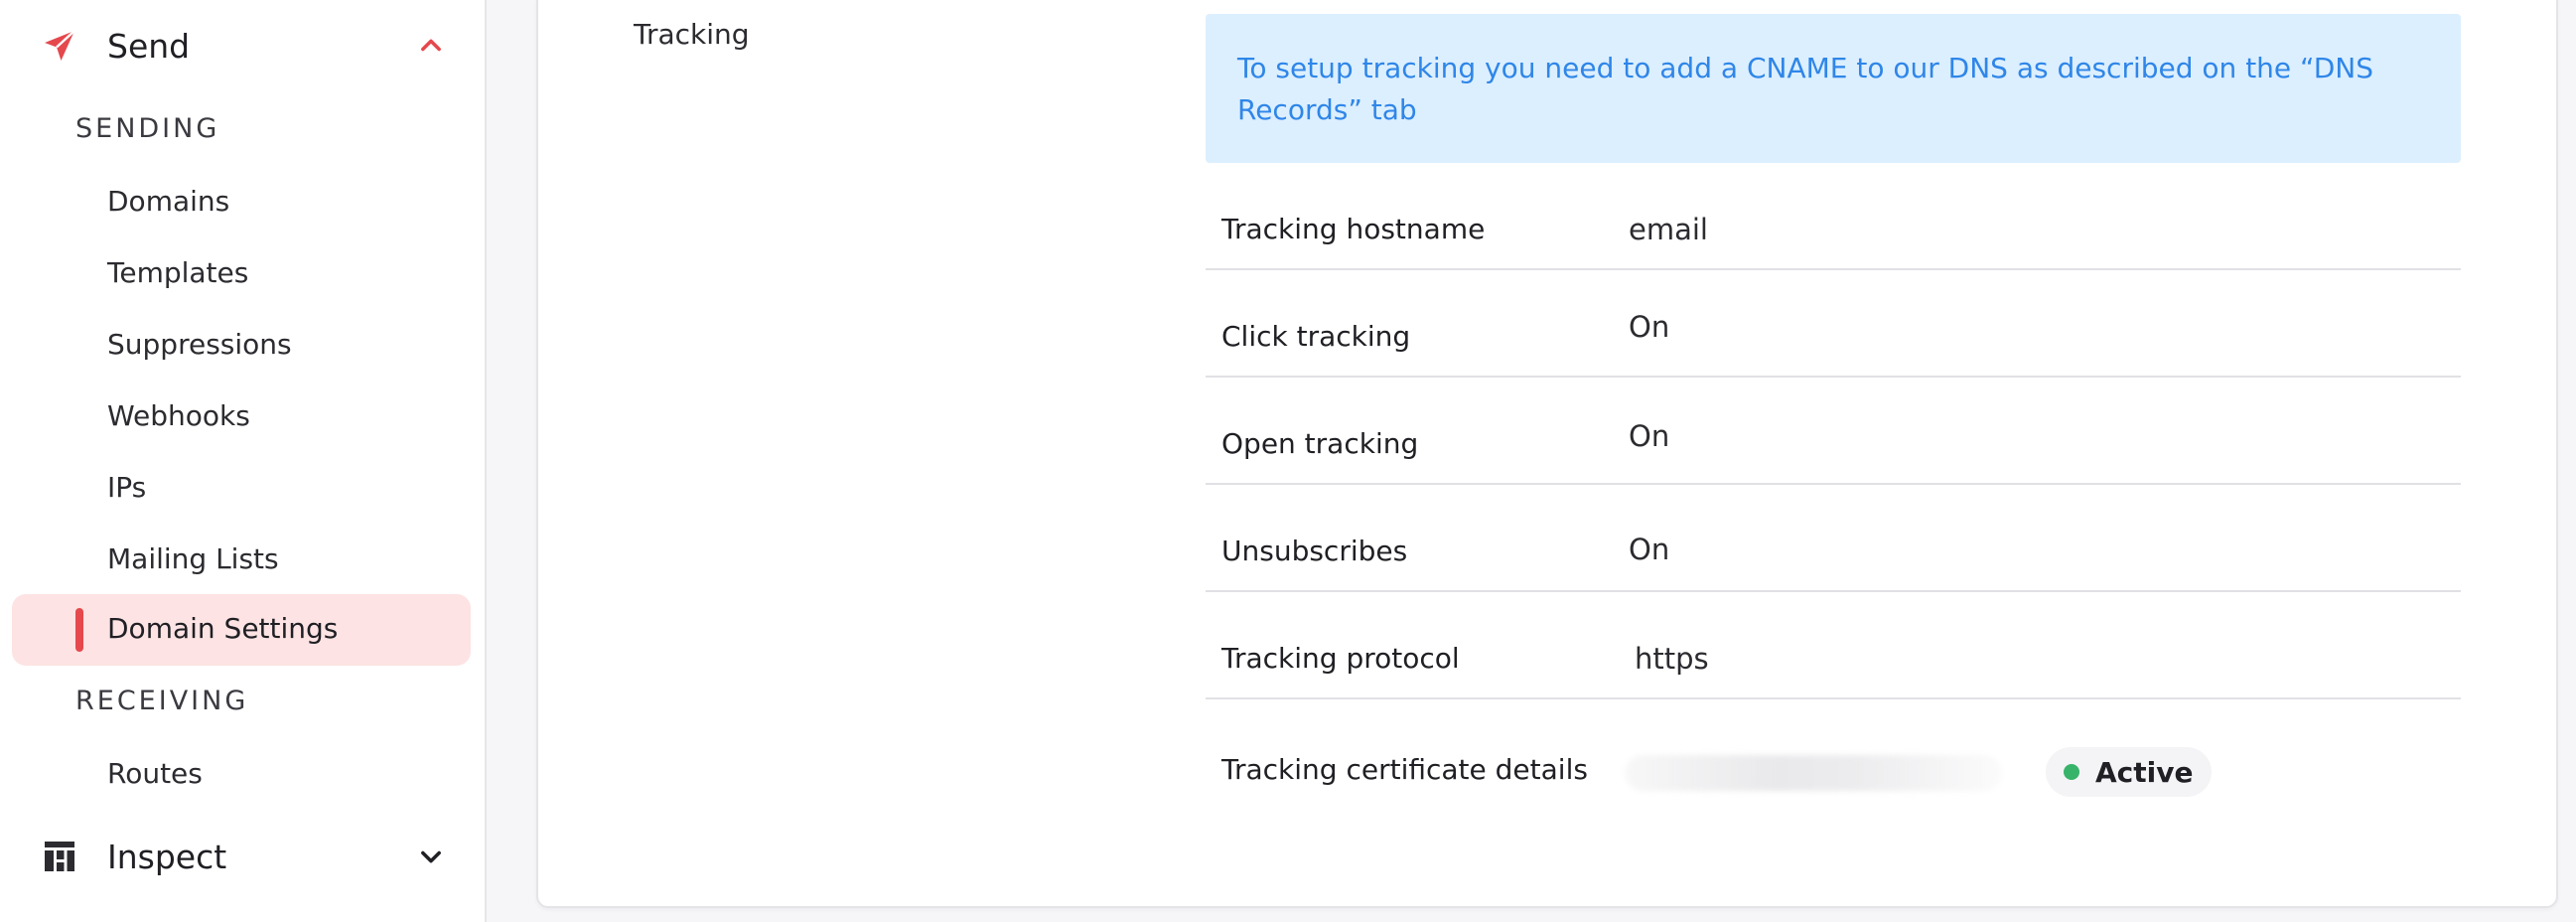 This screenshot has width=2576, height=922. What do you see at coordinates (167, 856) in the screenshot?
I see `nav-group-inspect-label: Inspect` at bounding box center [167, 856].